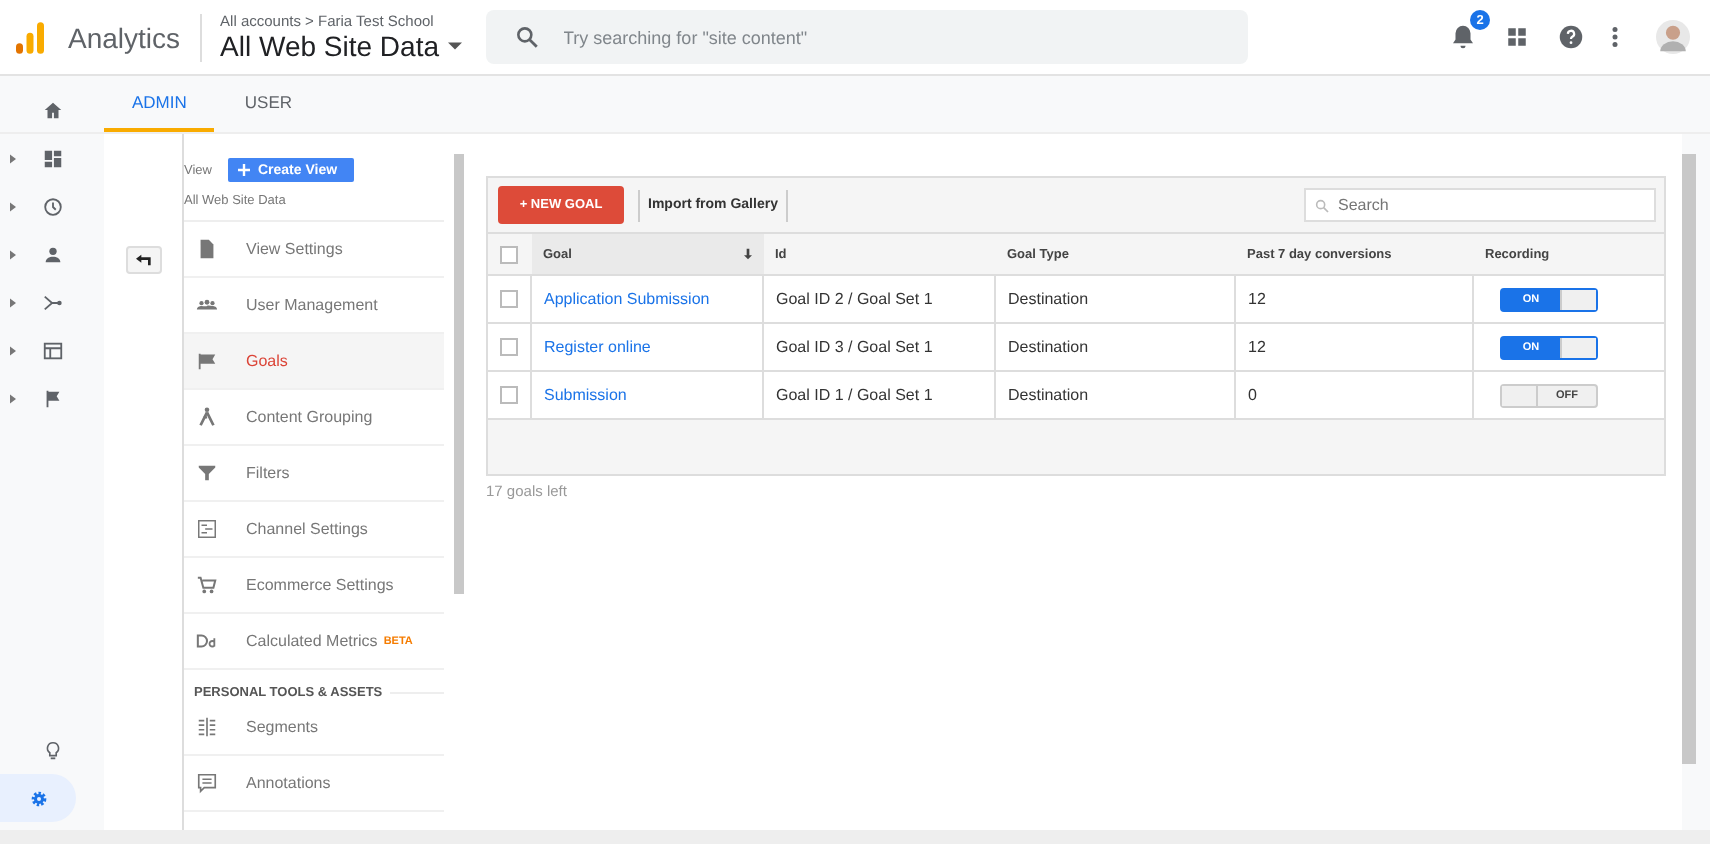 The width and height of the screenshot is (1710, 844). Describe the element at coordinates (854, 347) in the screenshot. I see `table-cell: Goal ID 3 / Goal Set 1` at that location.